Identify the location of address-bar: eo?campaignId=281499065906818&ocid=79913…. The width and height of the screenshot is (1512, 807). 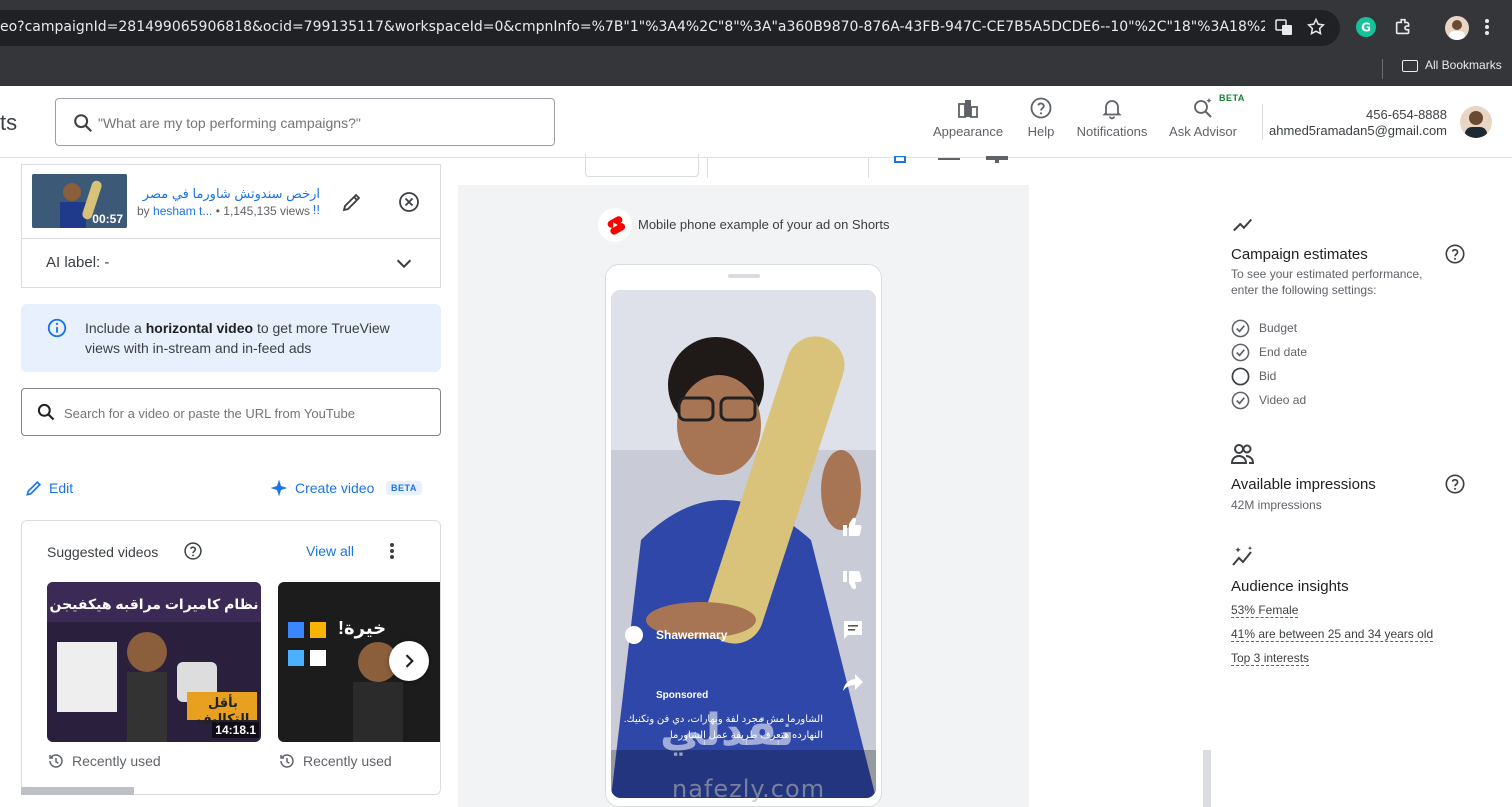
(670, 28).